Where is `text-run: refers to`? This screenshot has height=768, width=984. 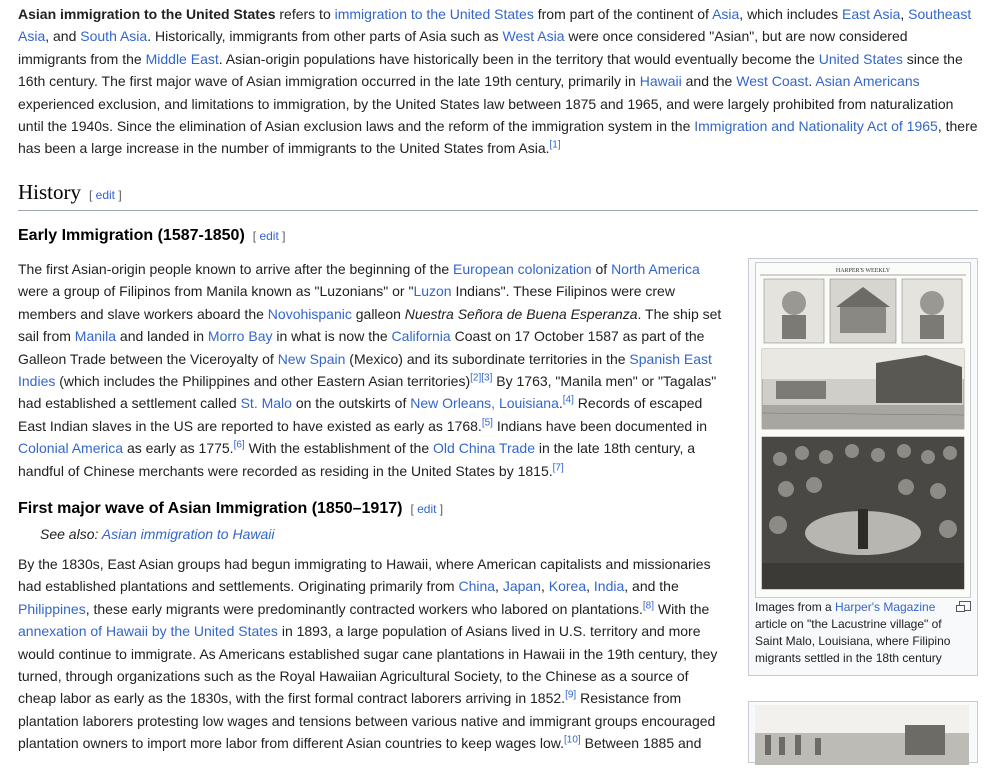 text-run: refers to is located at coordinates (305, 14).